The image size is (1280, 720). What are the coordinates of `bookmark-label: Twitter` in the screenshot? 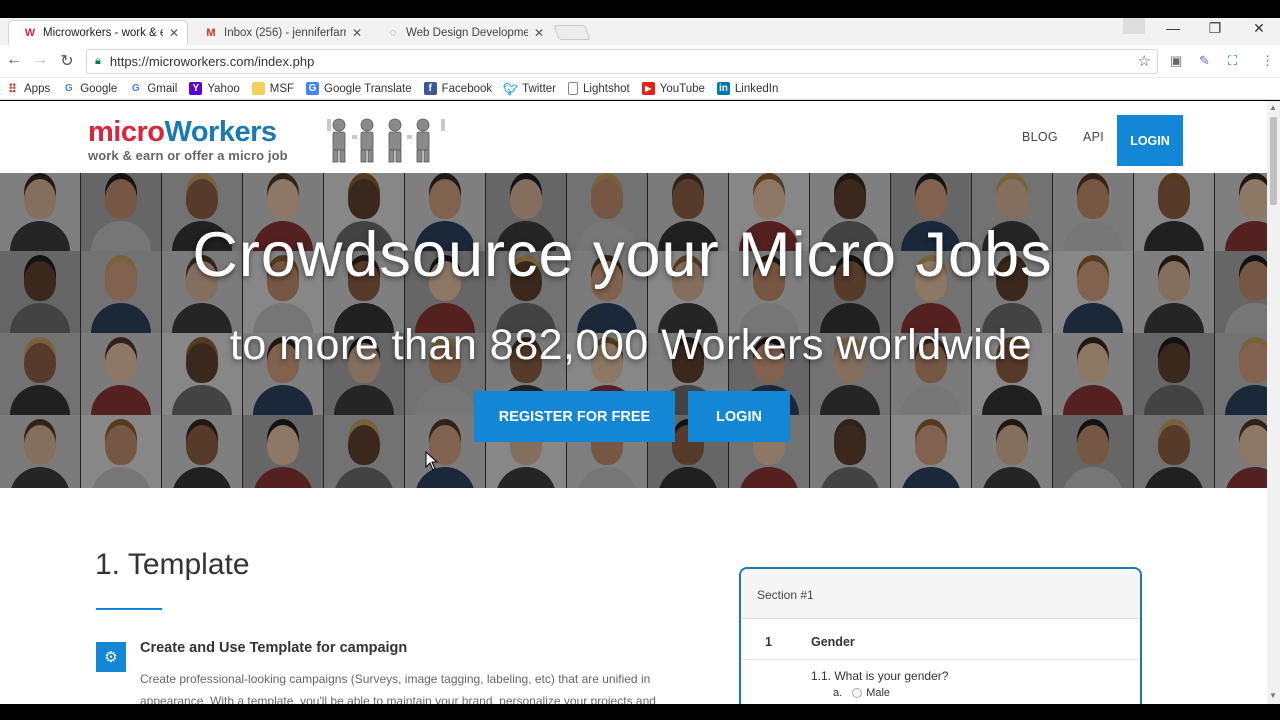 It's located at (539, 88).